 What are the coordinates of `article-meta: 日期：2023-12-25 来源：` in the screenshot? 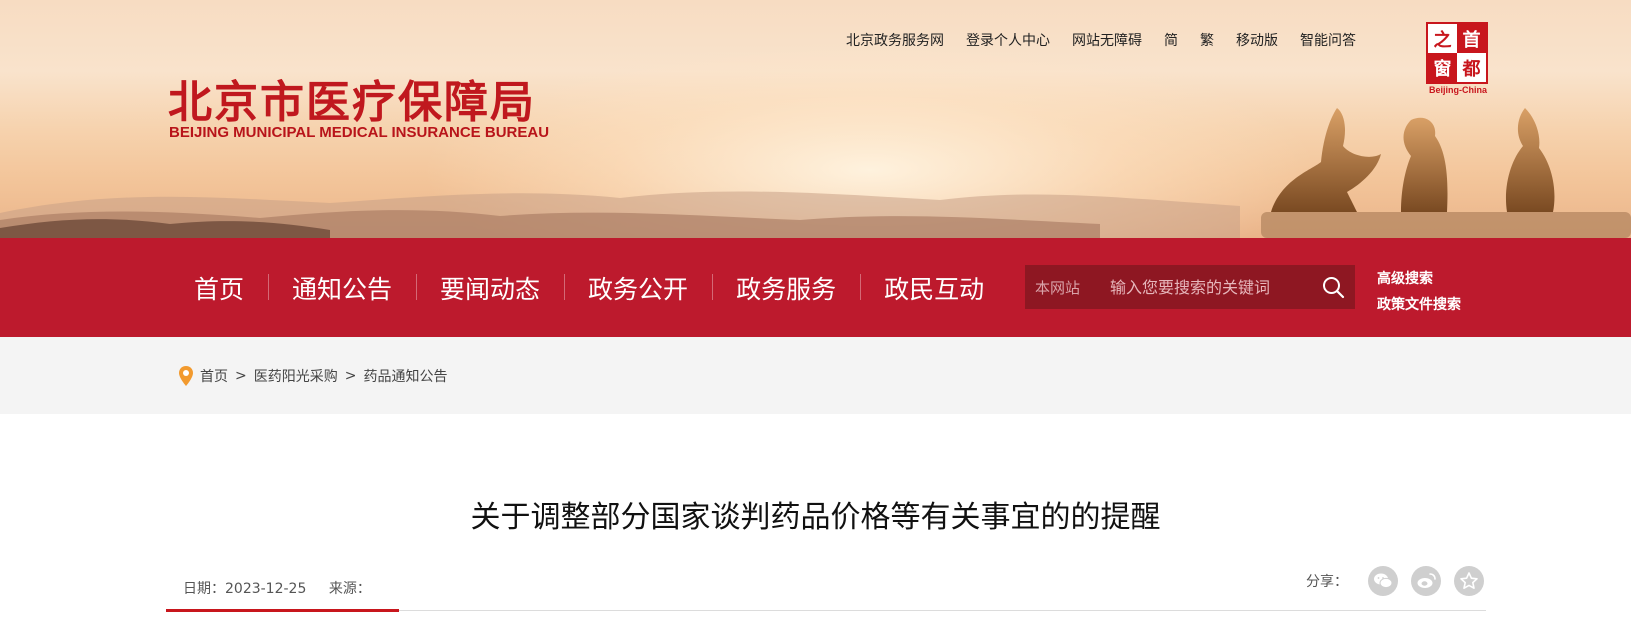 It's located at (286, 588).